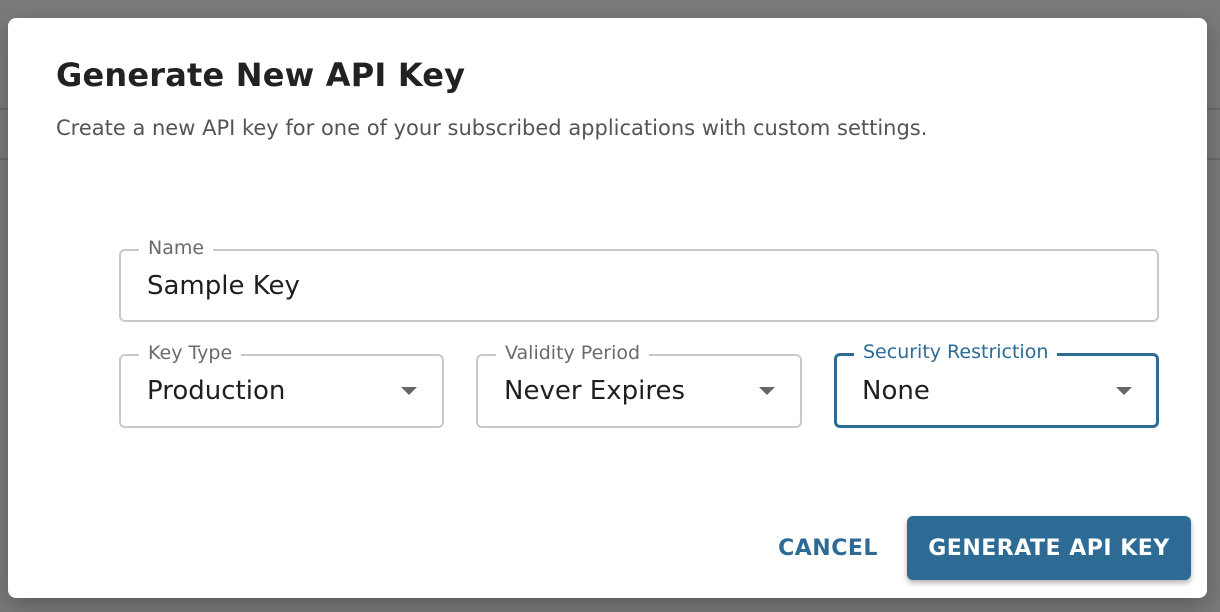 The width and height of the screenshot is (1220, 612). Describe the element at coordinates (216, 391) in the screenshot. I see `key-type-value: Production` at that location.